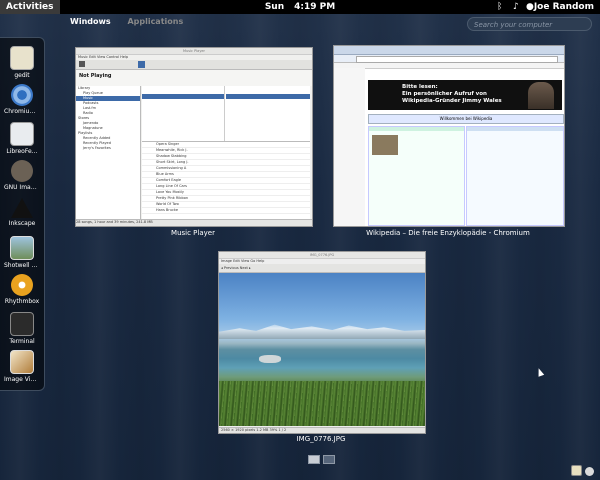 This screenshot has width=600, height=480. I want to click on browser-toolbar, so click(449, 59).